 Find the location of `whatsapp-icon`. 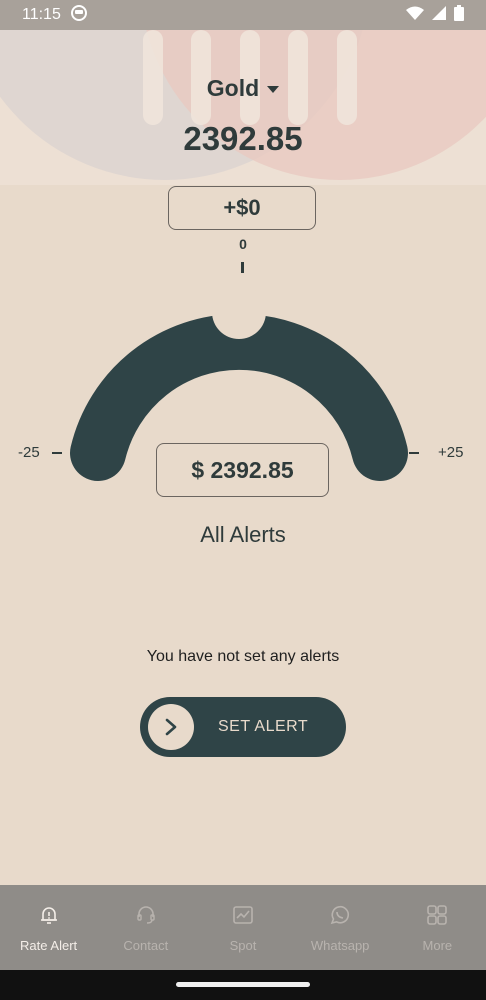

whatsapp-icon is located at coordinates (340, 917).